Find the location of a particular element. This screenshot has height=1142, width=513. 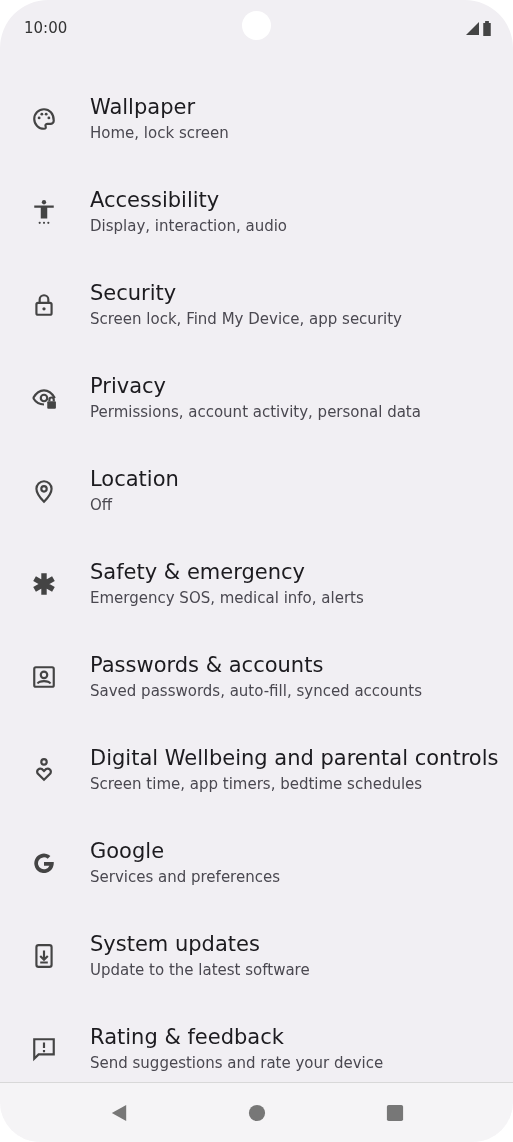

settings-item: Digital Wellbeing and parental controls Screen time, app timers, bedtime schedules is located at coordinates (256, 769).